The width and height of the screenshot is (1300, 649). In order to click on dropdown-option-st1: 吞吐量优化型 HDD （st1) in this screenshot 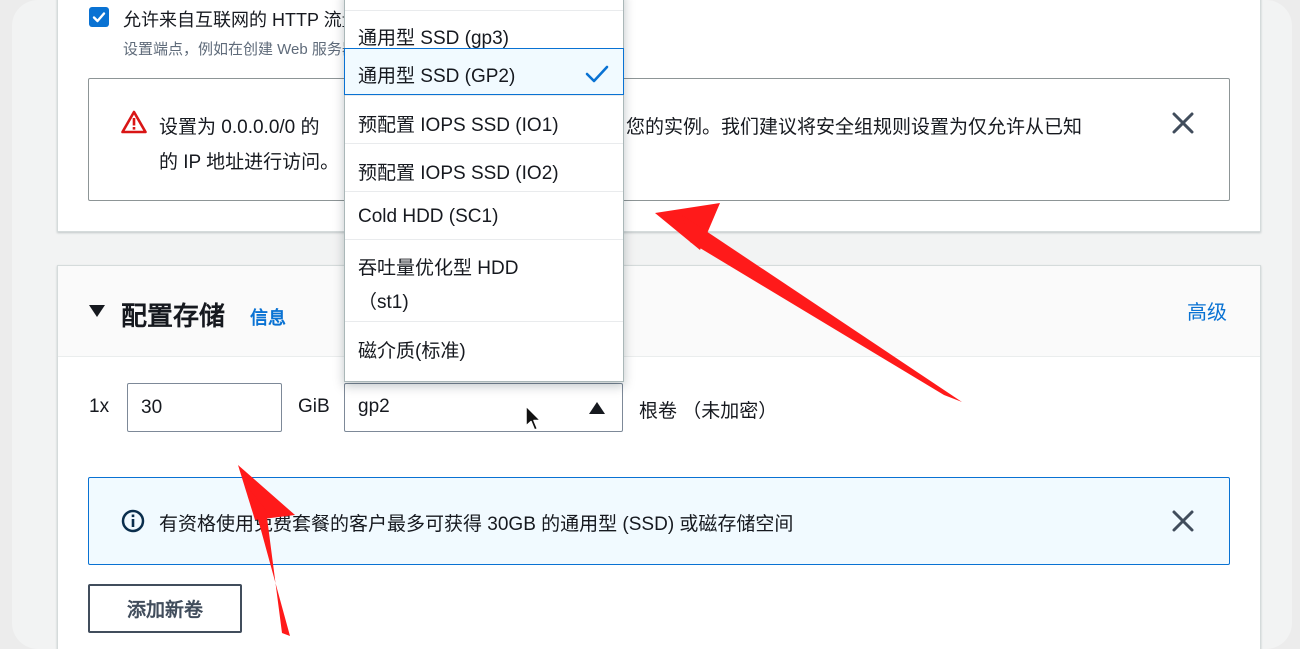, I will do `click(484, 280)`.